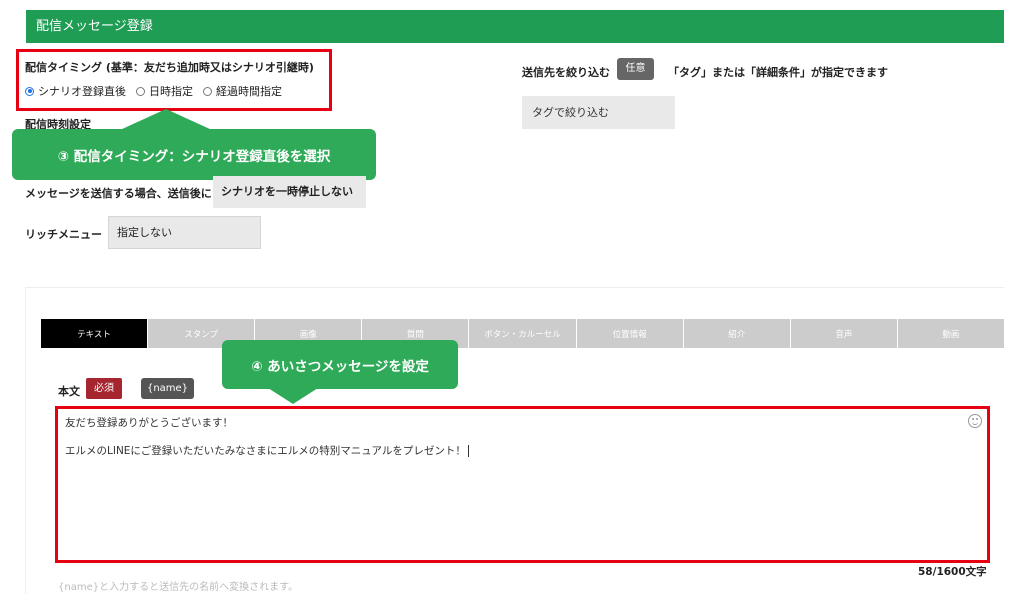 This screenshot has height=594, width=1024. What do you see at coordinates (635, 69) in the screenshot?
I see `optional-badge: 任意` at bounding box center [635, 69].